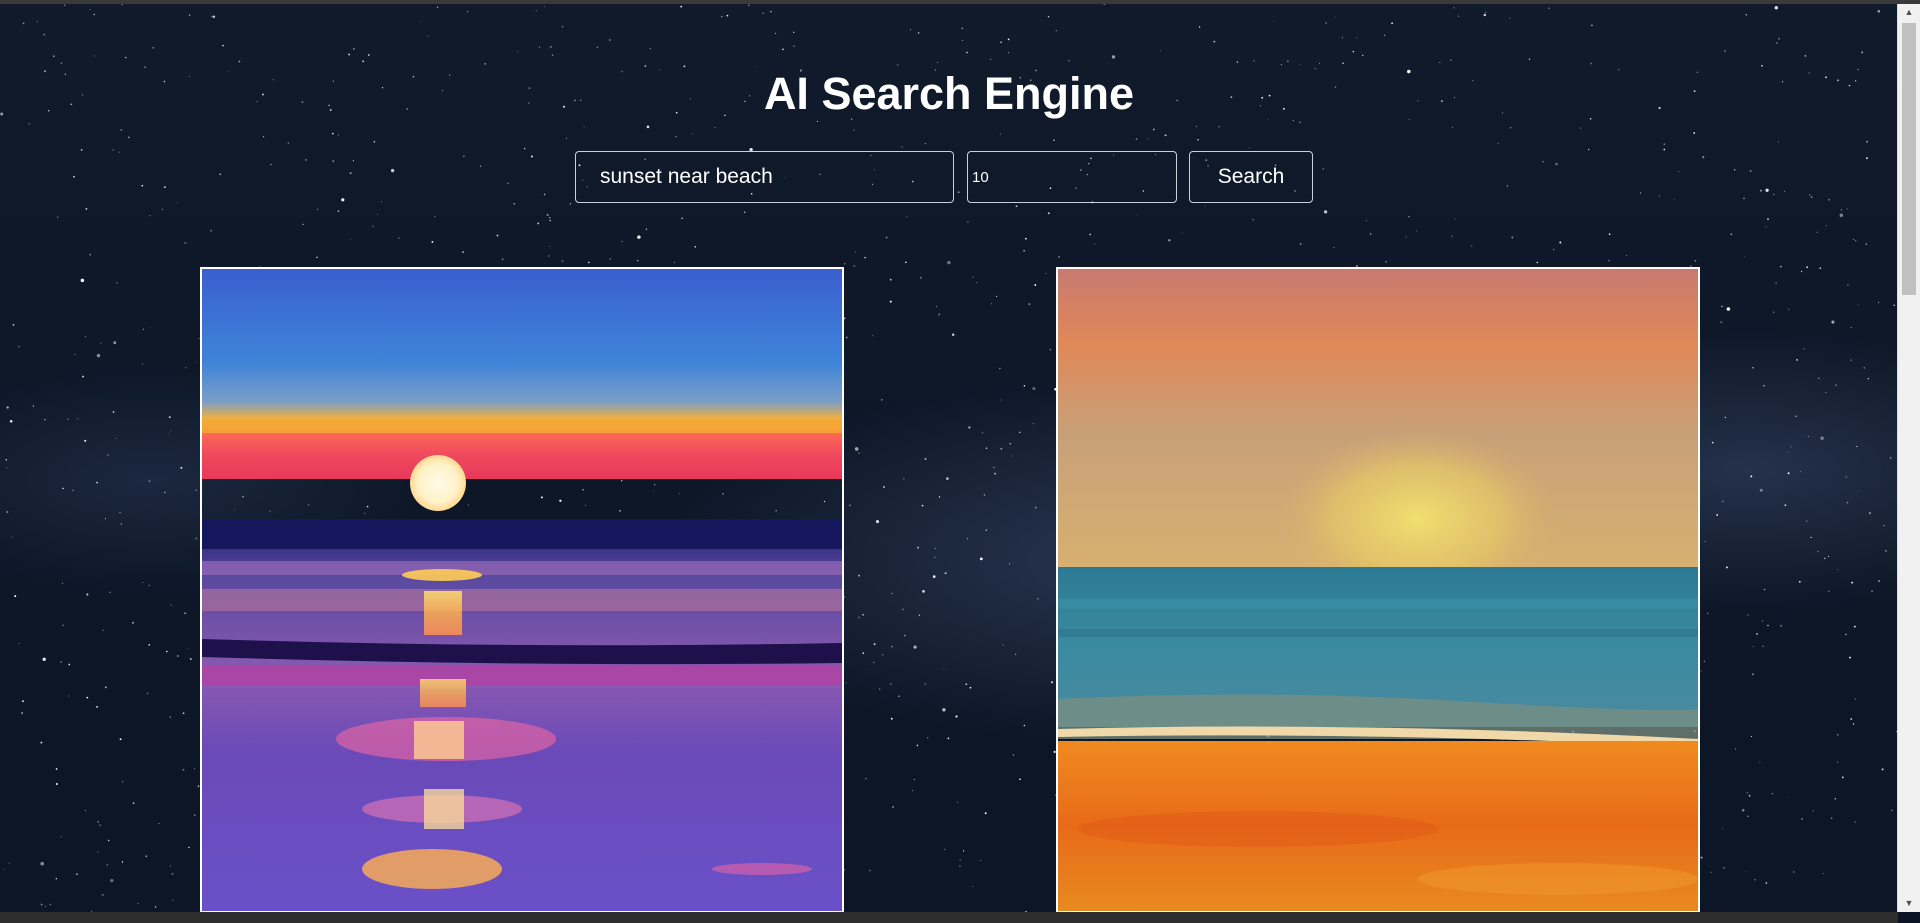  What do you see at coordinates (960, 2) in the screenshot?
I see `browser-top-edge` at bounding box center [960, 2].